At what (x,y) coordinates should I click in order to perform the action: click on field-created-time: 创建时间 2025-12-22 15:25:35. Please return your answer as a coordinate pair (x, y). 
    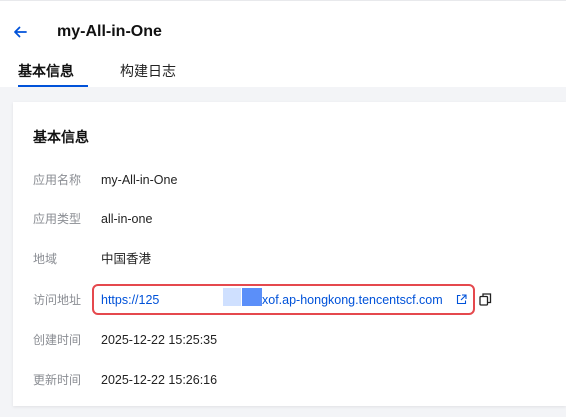
    Looking at the image, I should click on (289, 340).